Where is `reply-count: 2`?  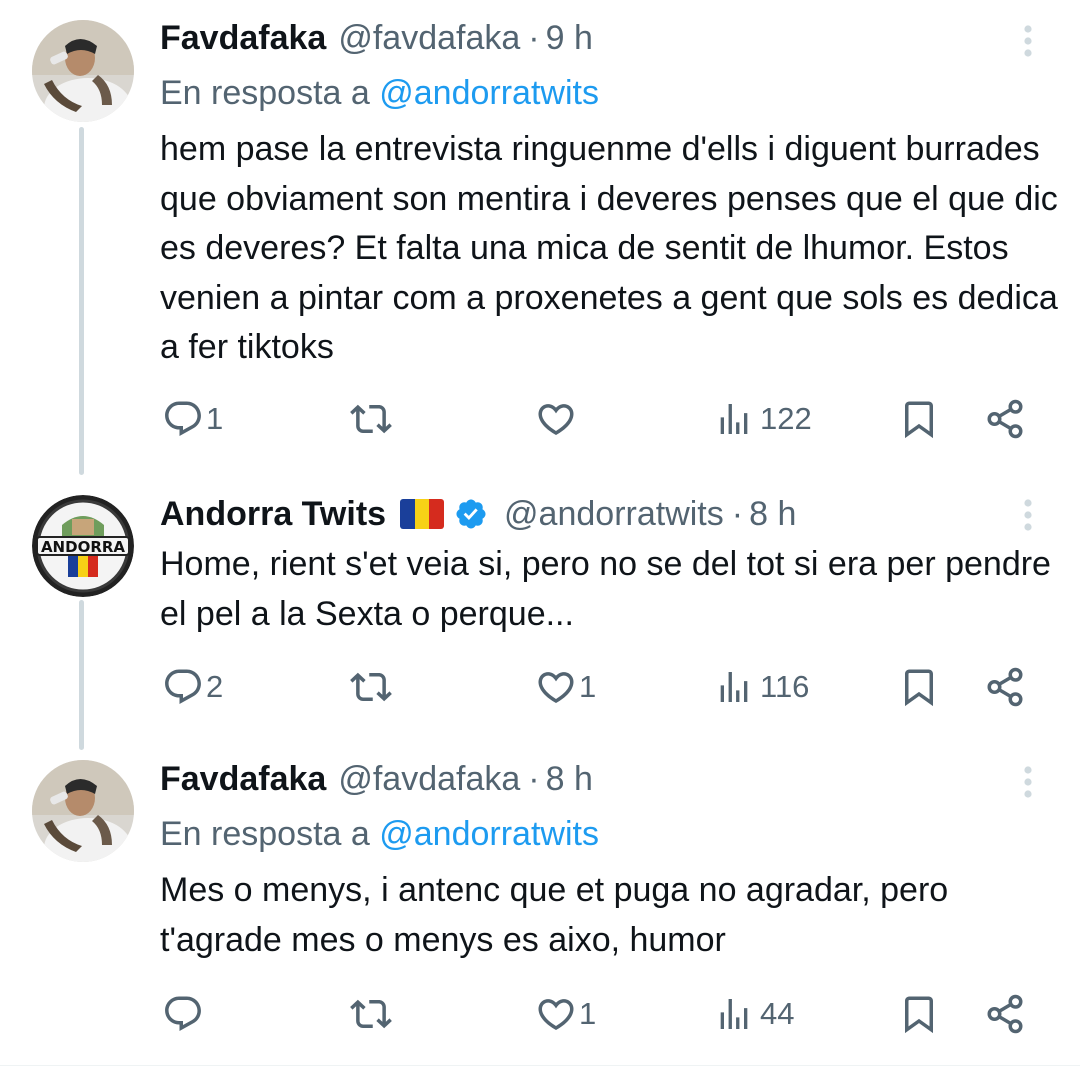
reply-count: 2 is located at coordinates (215, 686).